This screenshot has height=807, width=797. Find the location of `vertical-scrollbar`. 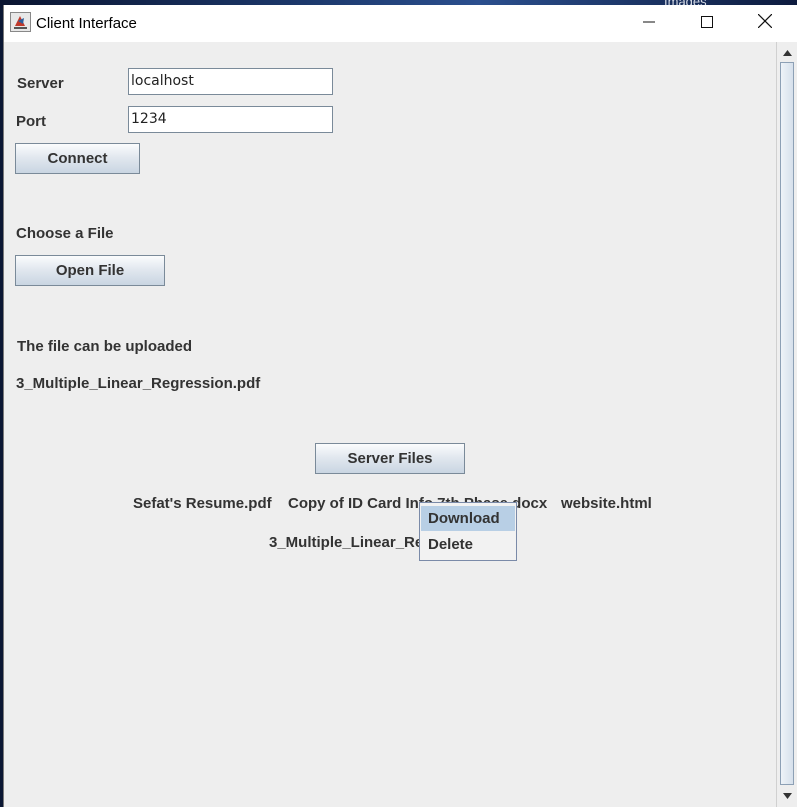

vertical-scrollbar is located at coordinates (786, 424).